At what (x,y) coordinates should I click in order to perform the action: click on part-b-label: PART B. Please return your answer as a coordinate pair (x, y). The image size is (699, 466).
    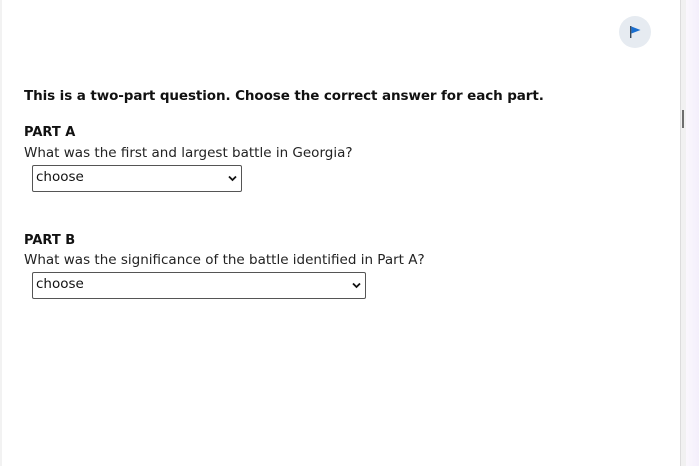
    Looking at the image, I should click on (50, 240).